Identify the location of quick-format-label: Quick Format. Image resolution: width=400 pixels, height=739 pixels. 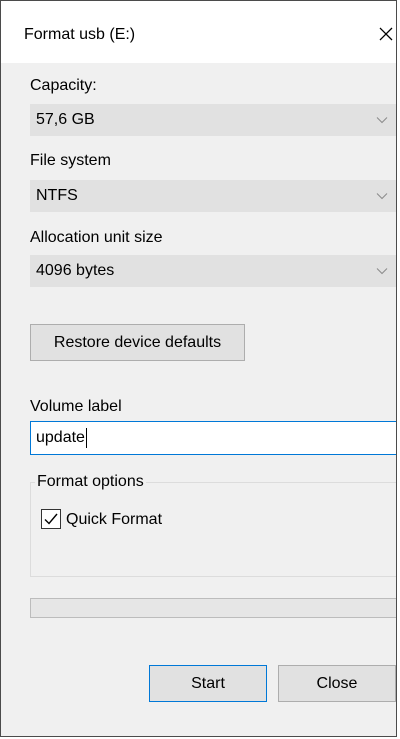
(114, 520).